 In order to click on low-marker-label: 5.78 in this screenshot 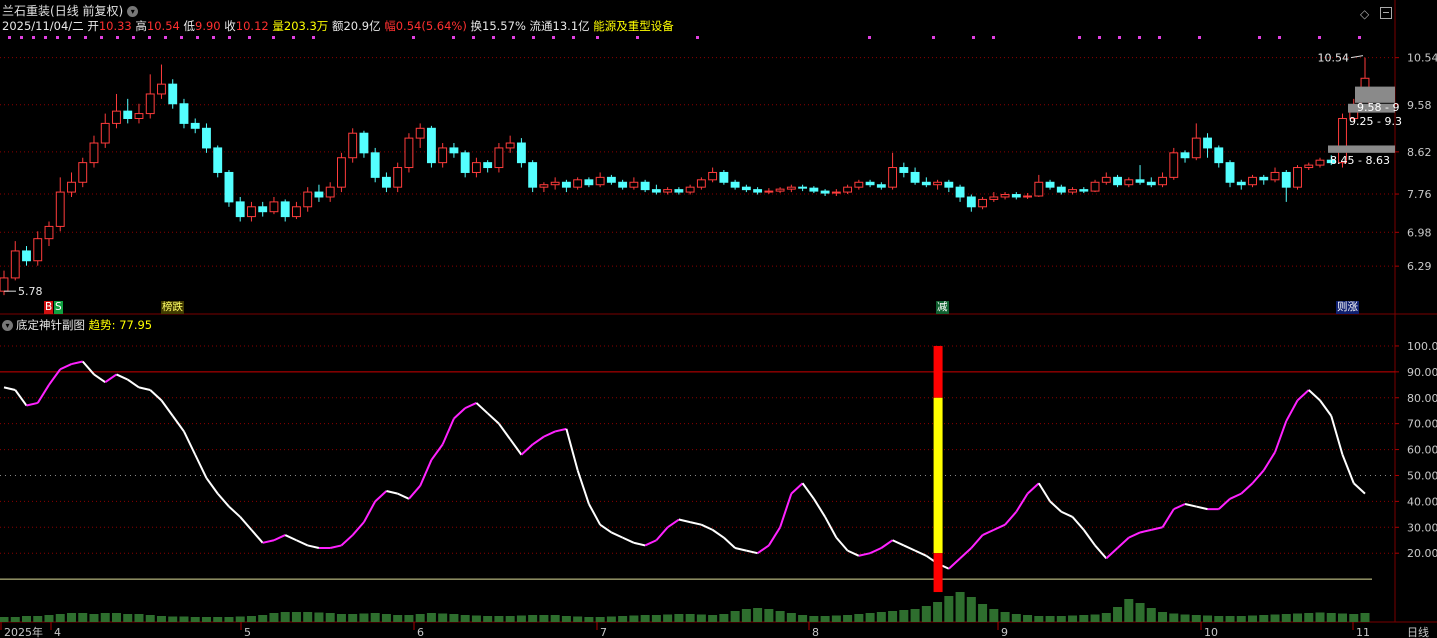, I will do `click(30, 291)`.